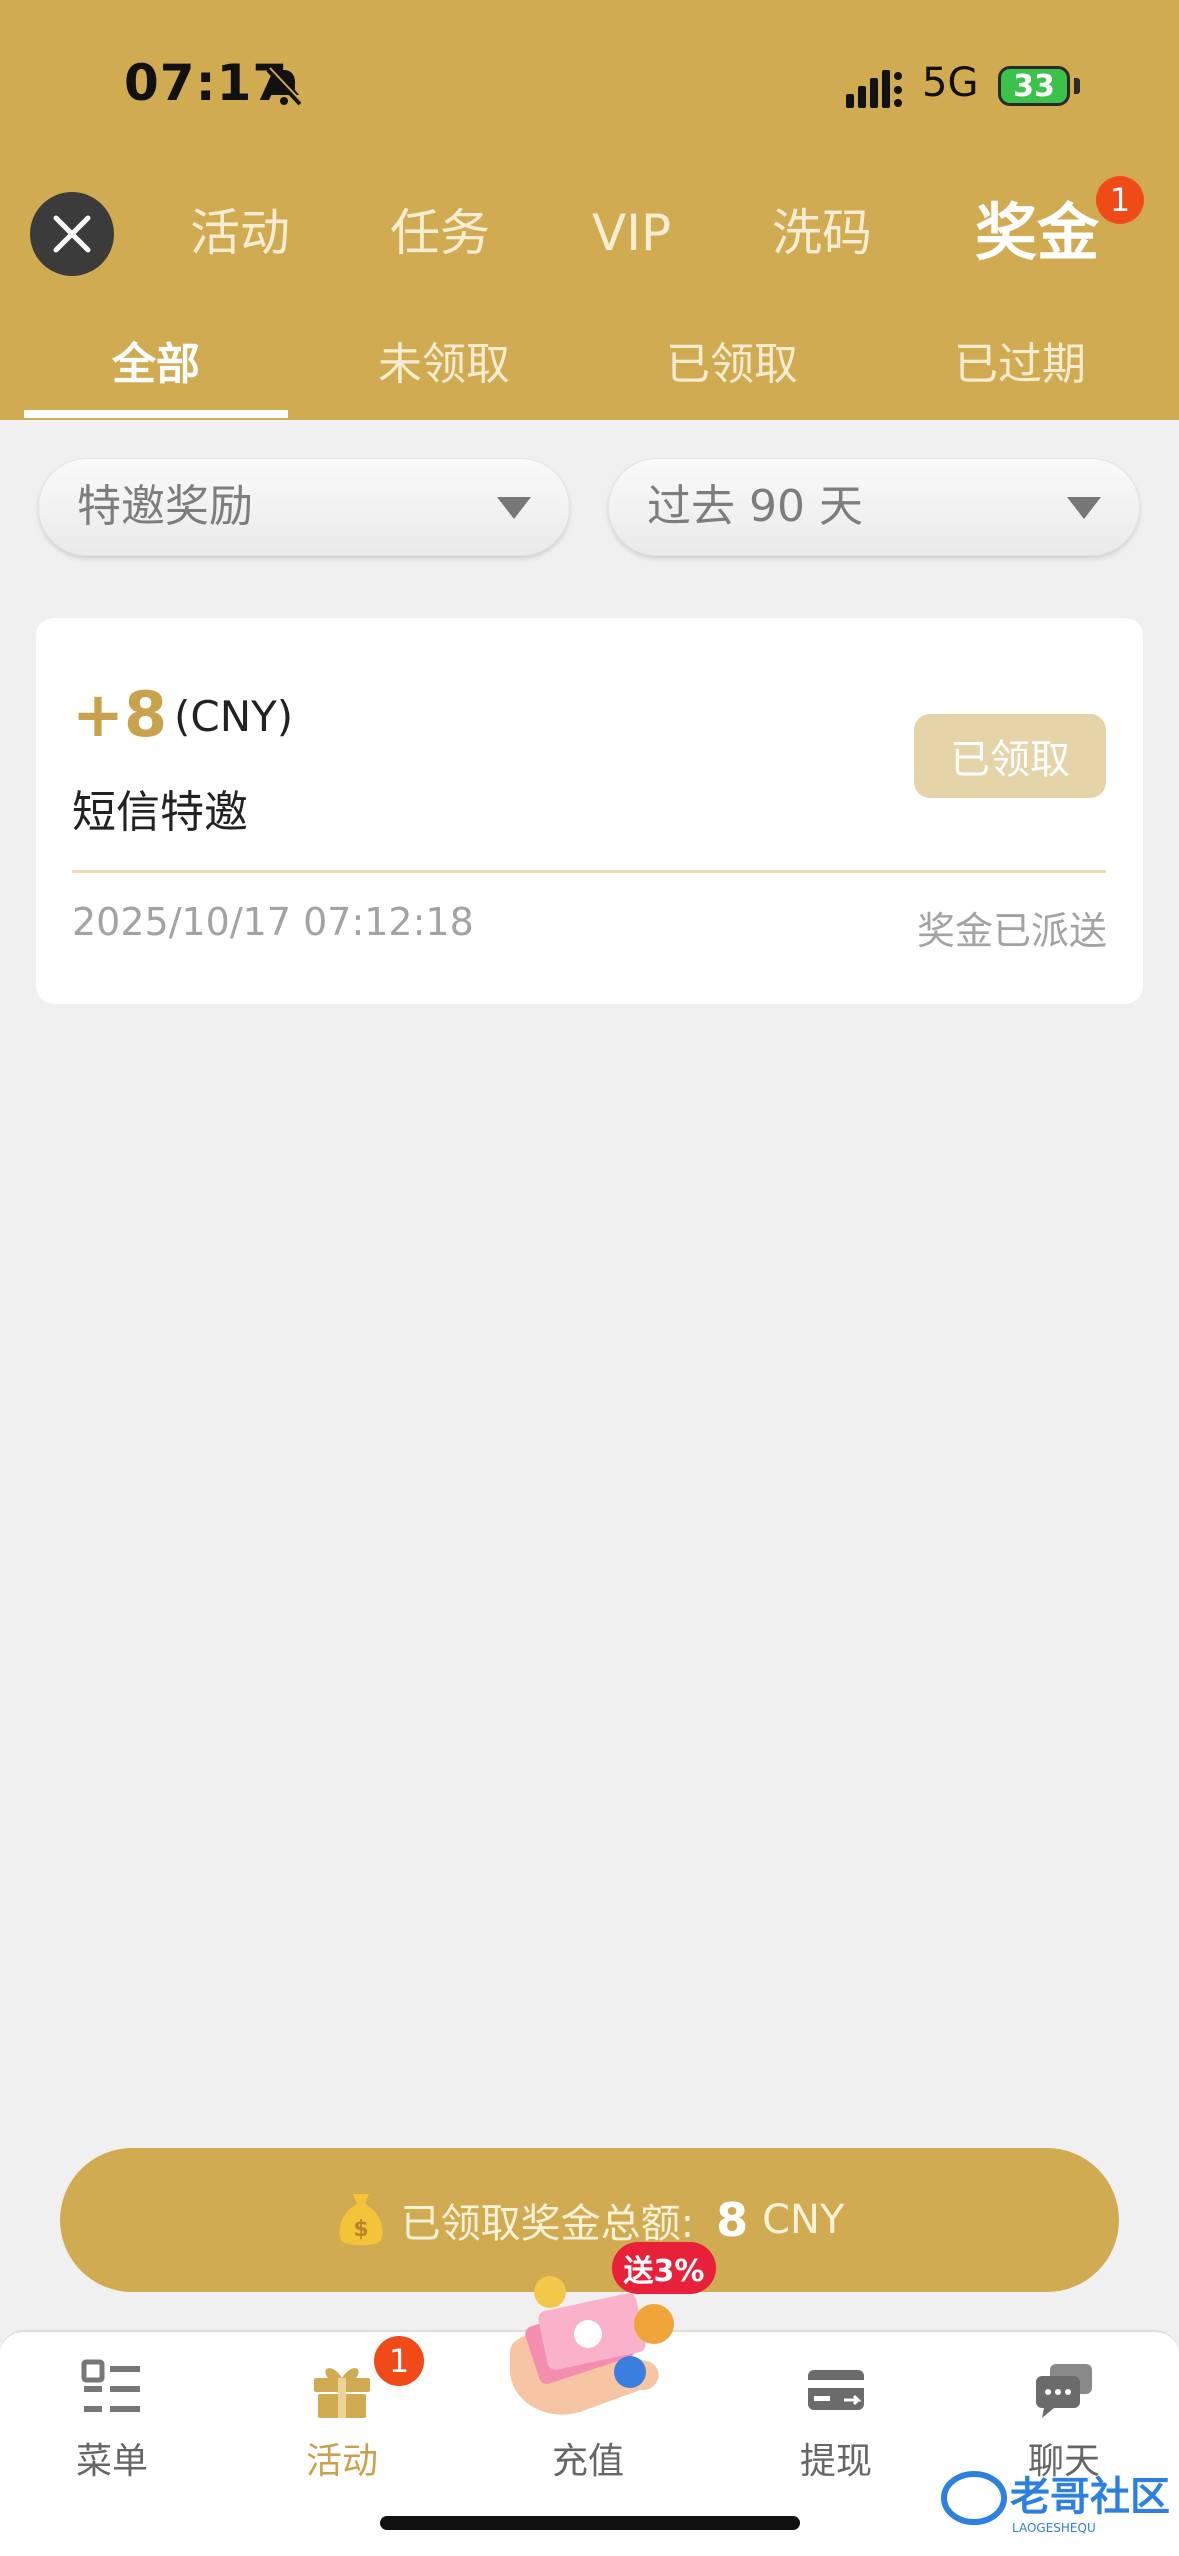  What do you see at coordinates (589, 871) in the screenshot?
I see `card-divider` at bounding box center [589, 871].